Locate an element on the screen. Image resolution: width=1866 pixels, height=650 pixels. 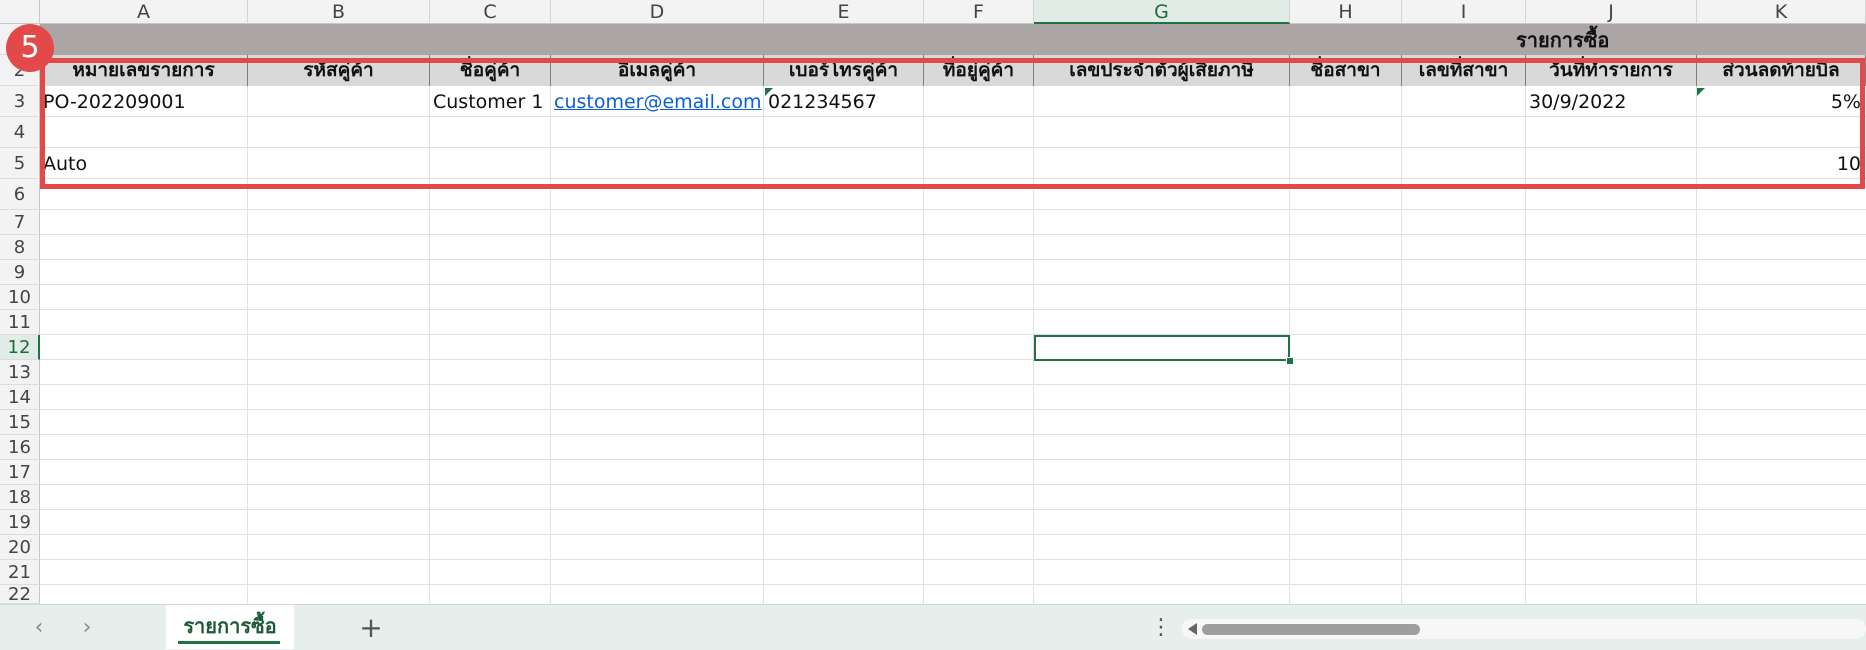
select-all-corner is located at coordinates (20, 12).